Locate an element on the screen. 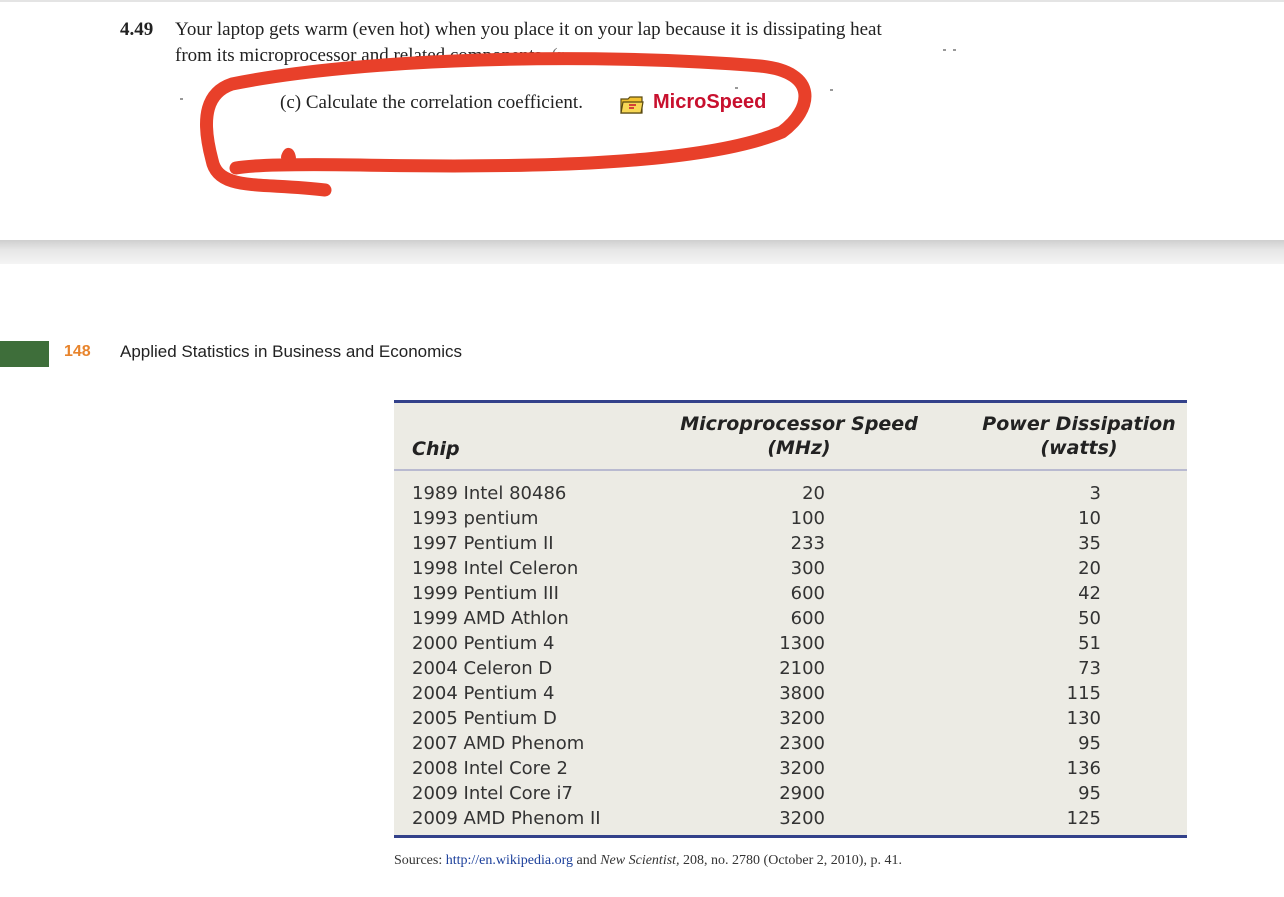 This screenshot has height=897, width=1284. header-power: Power Dissipation (watts) is located at coordinates (1079, 436).